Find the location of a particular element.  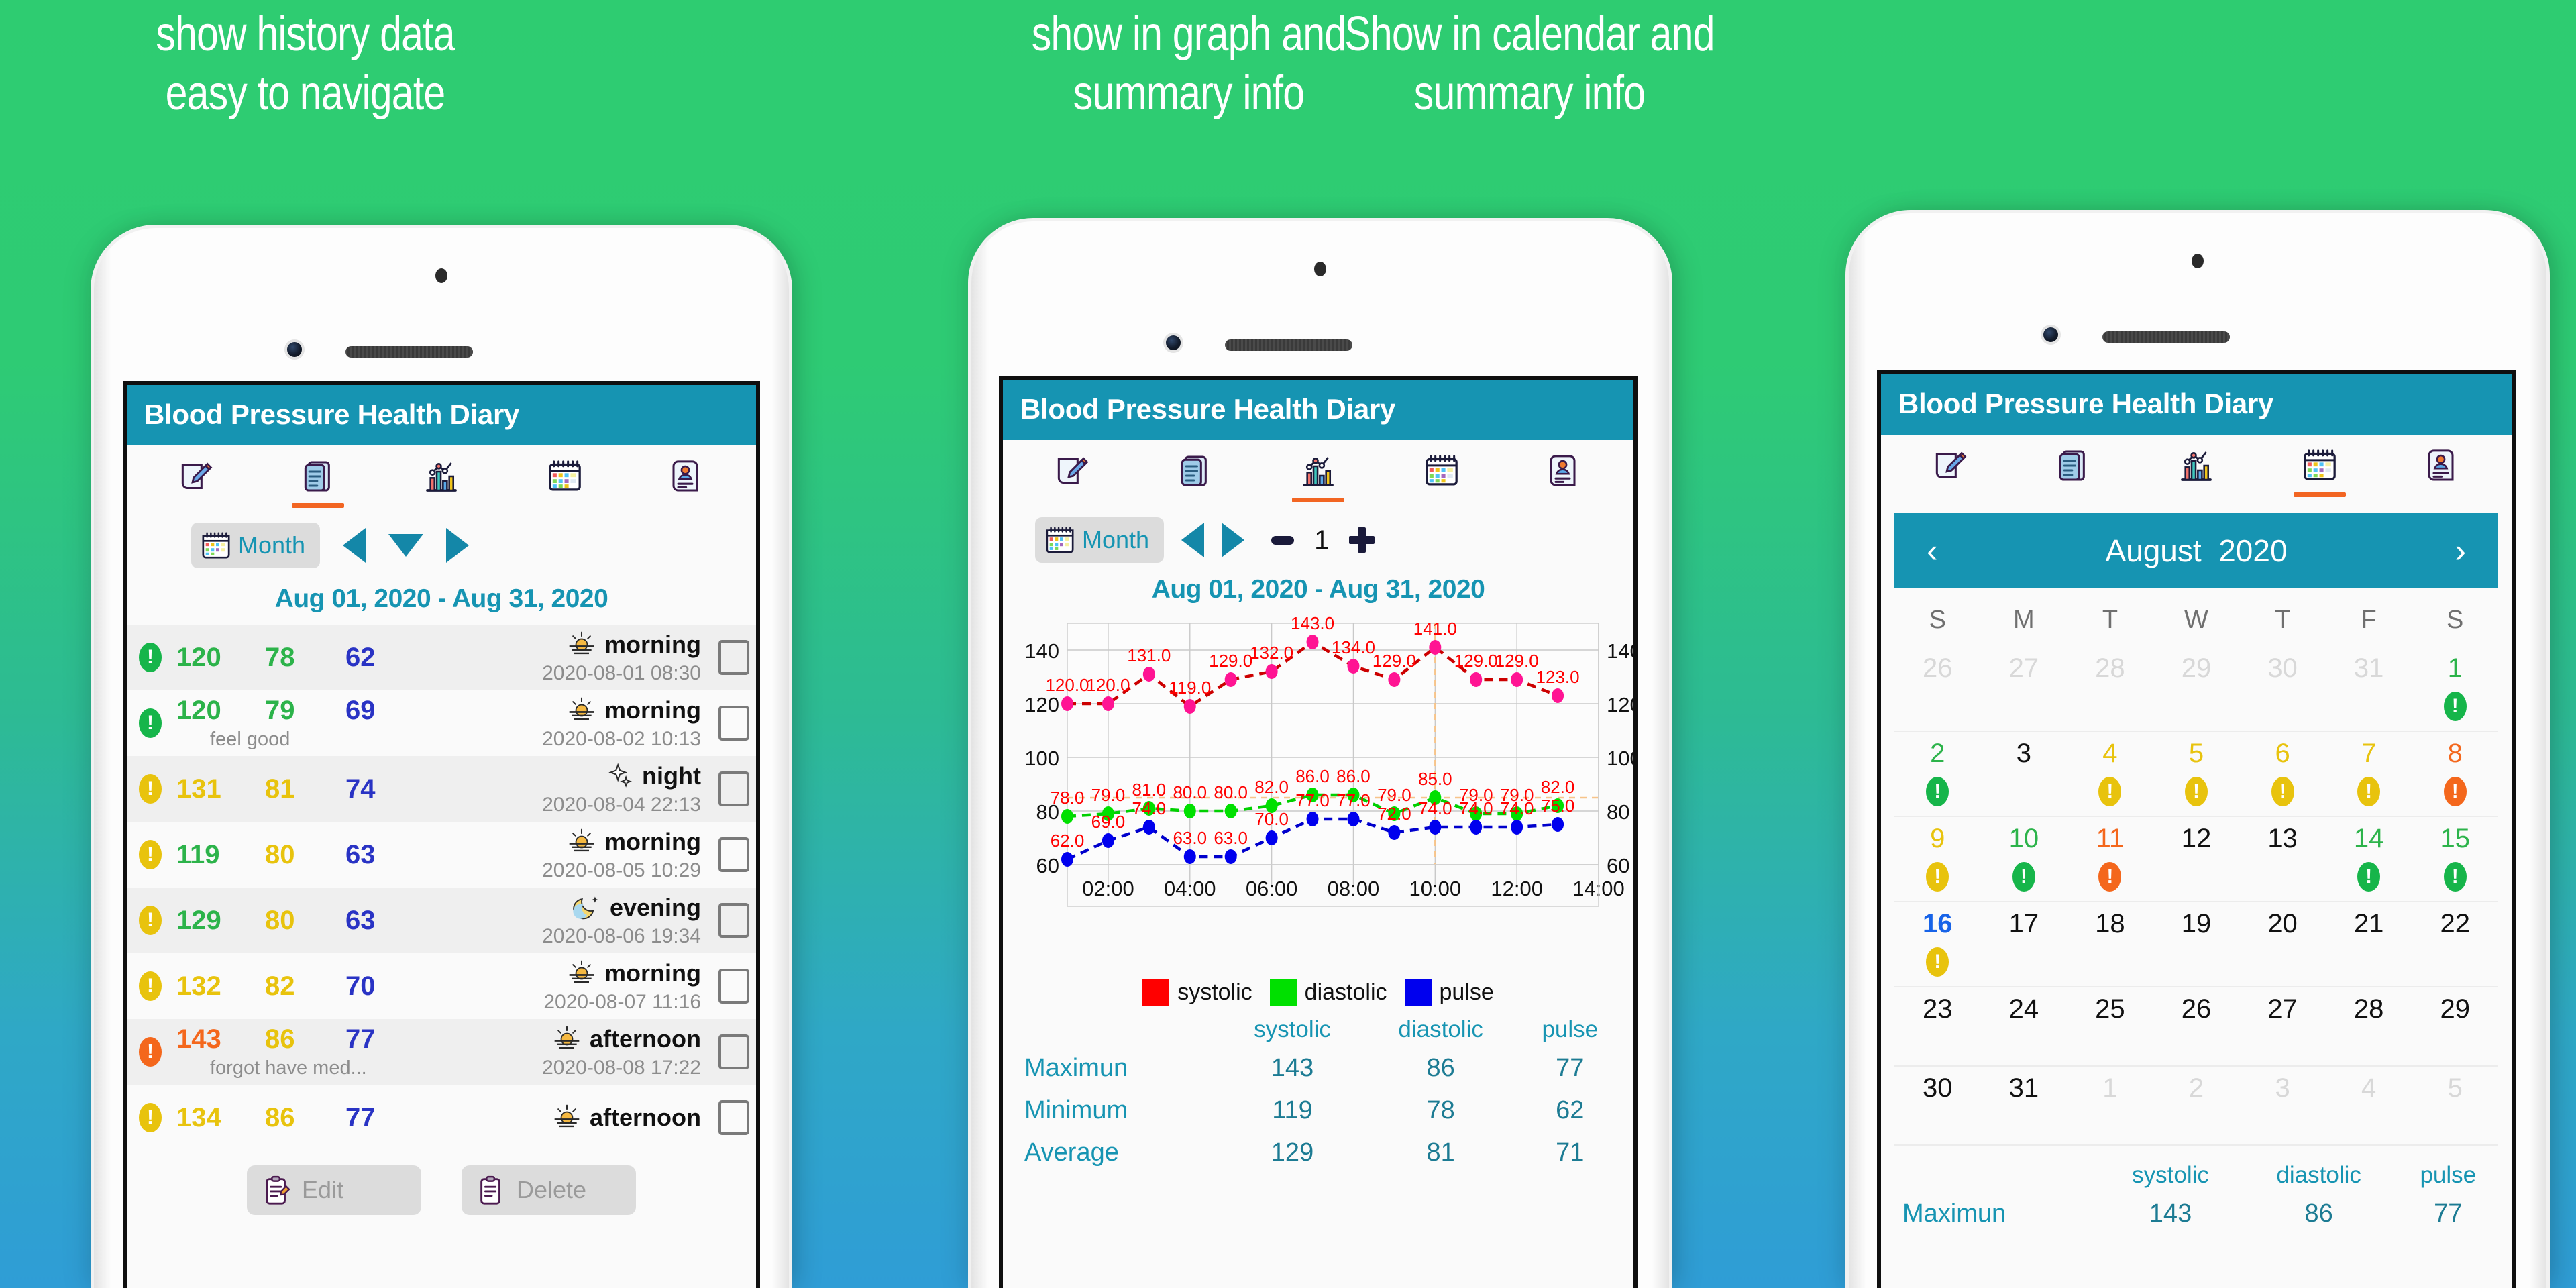

zoom-level-value: 1 is located at coordinates (1322, 540).